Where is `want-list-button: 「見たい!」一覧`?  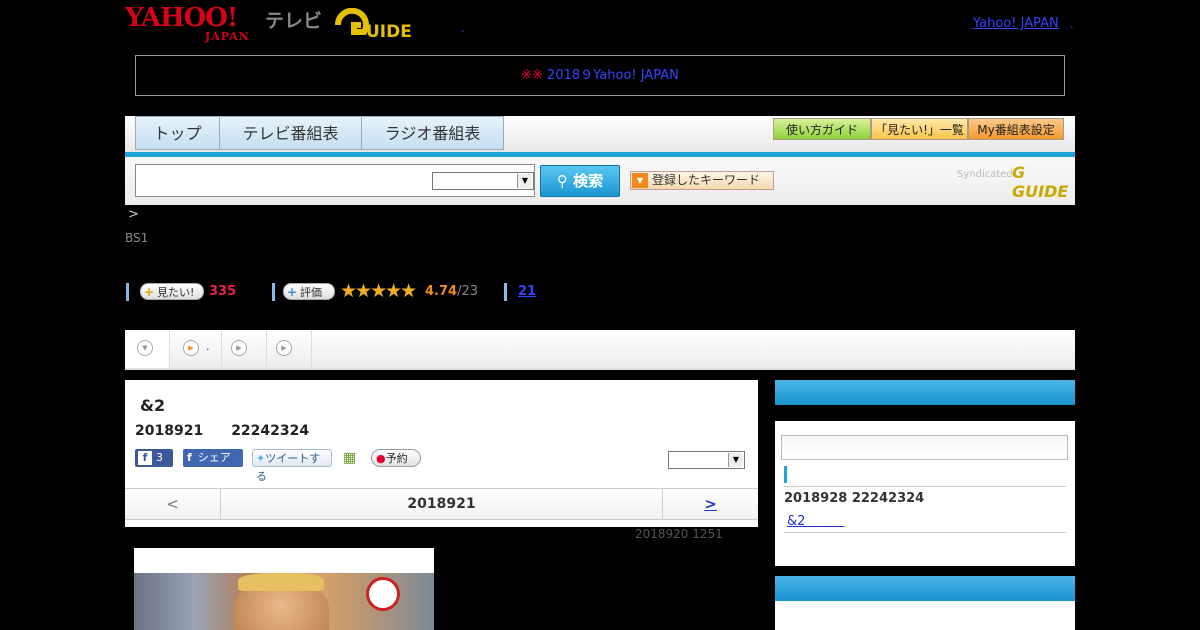
want-list-button: 「見たい!」一覧 is located at coordinates (919, 129).